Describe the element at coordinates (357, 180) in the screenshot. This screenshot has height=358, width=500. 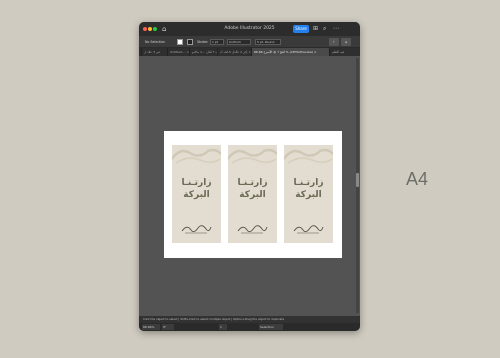
I see `scrollbar-thumb` at that location.